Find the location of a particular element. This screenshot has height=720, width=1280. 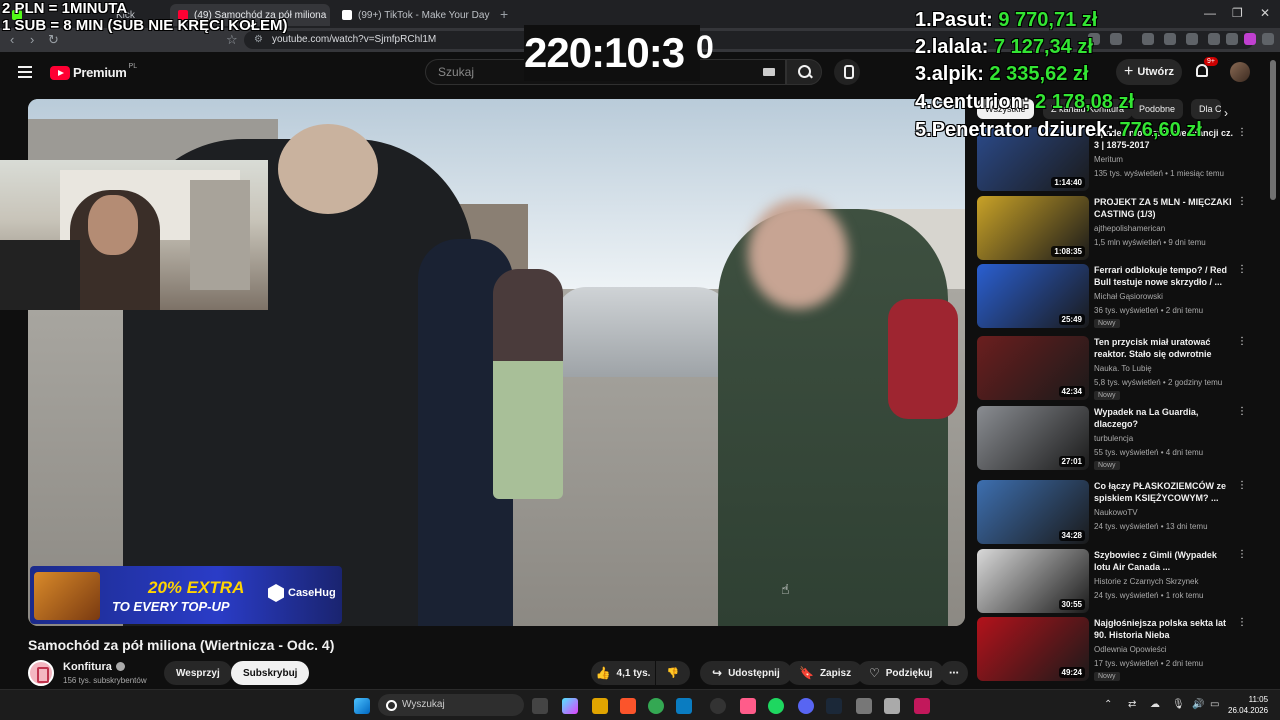

video-thumbnail: 30:55 is located at coordinates (1033, 581).